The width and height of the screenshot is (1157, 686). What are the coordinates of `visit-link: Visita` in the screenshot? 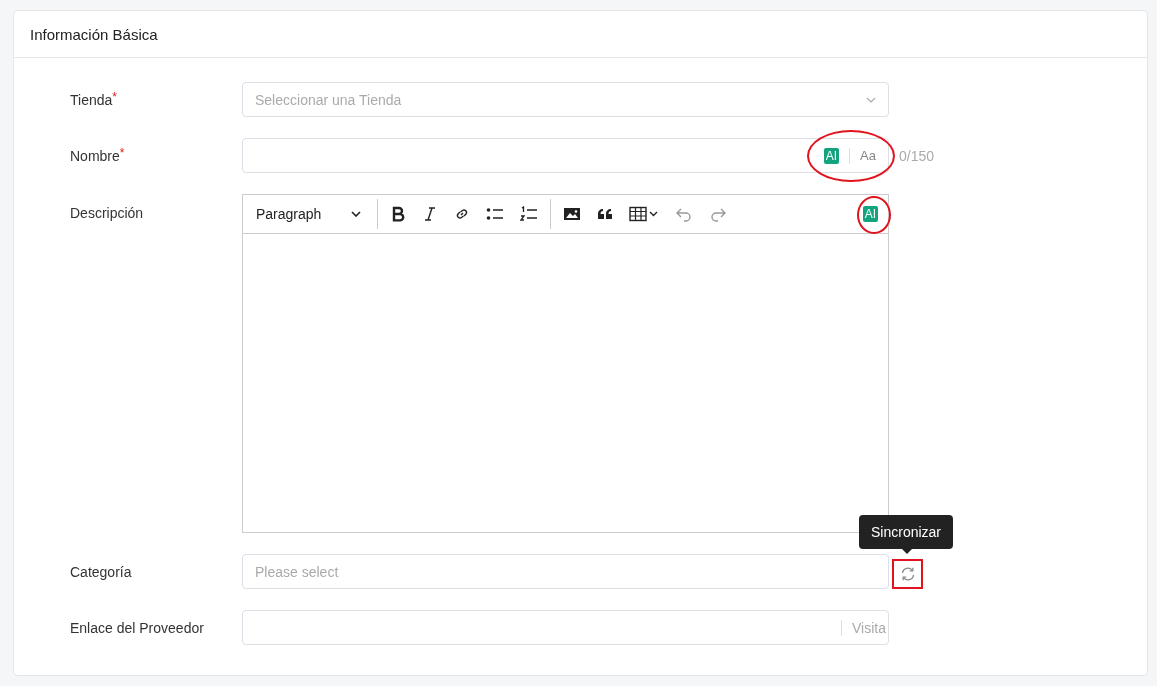 It's located at (869, 627).